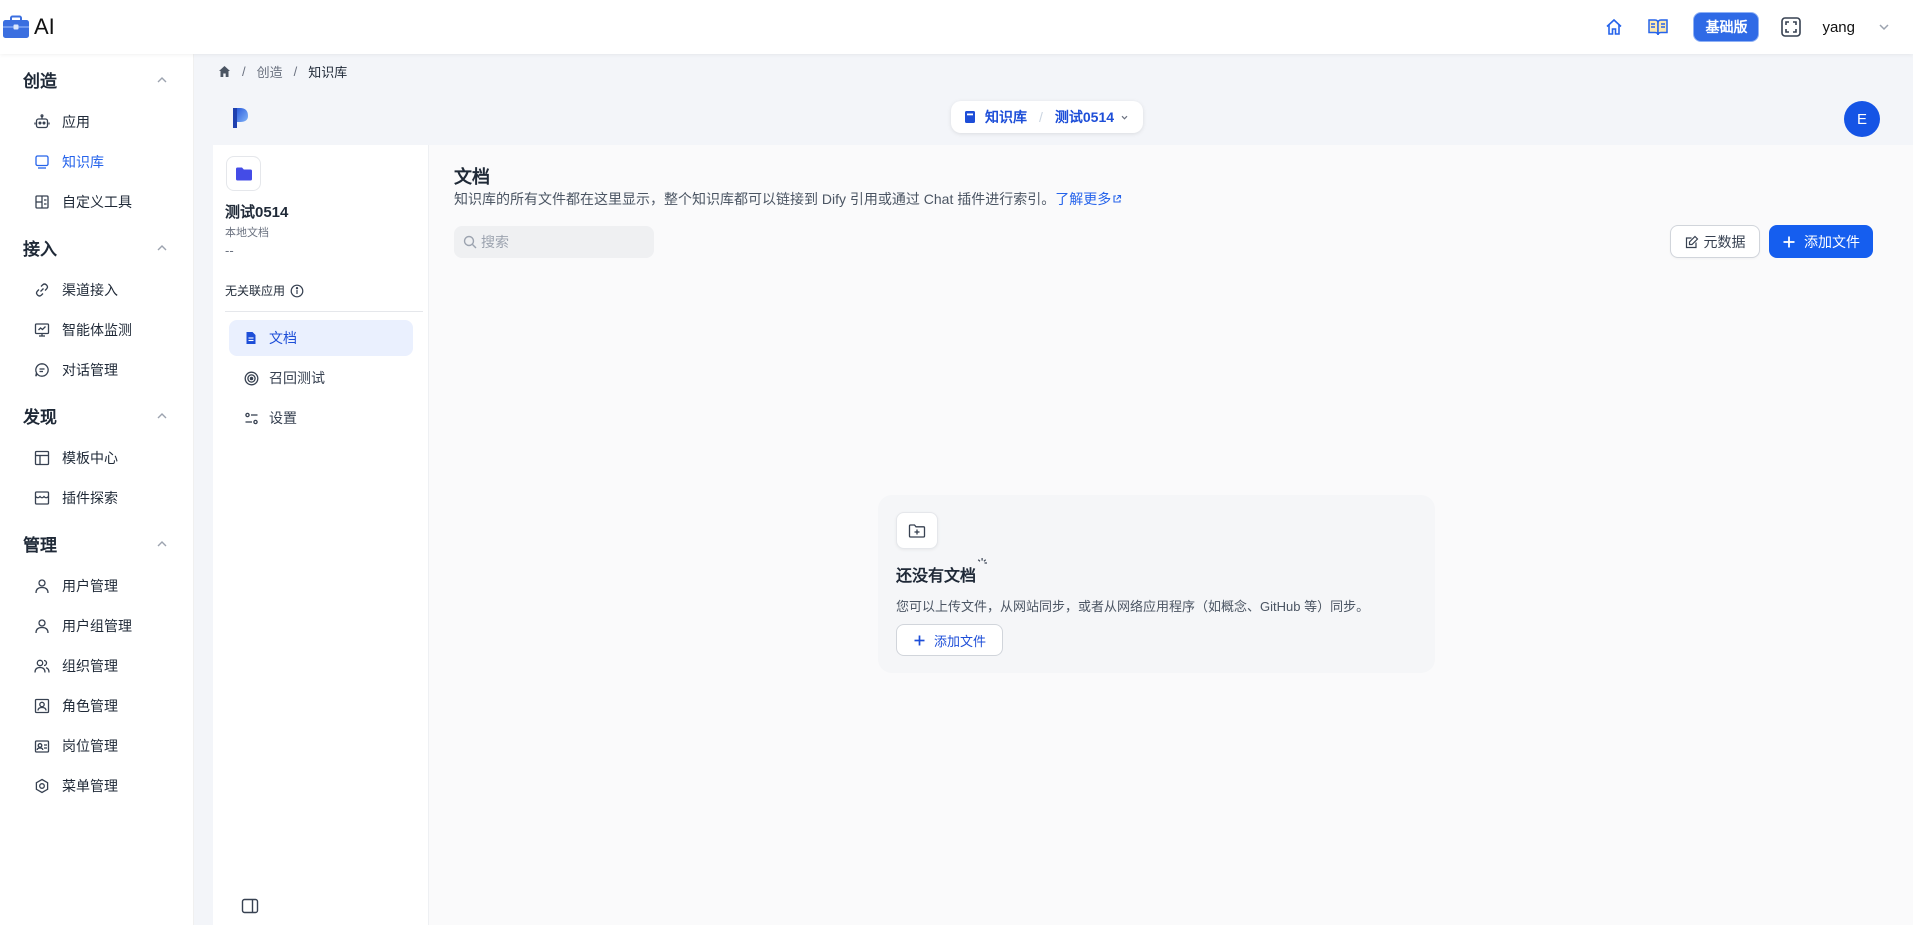  Describe the element at coordinates (90, 498) in the screenshot. I see `sidebar-item-label: 插件探索` at that location.